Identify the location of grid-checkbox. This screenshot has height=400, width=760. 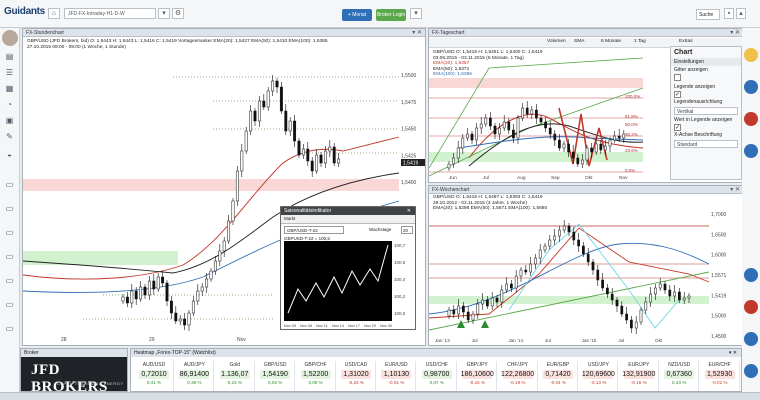
(677, 77).